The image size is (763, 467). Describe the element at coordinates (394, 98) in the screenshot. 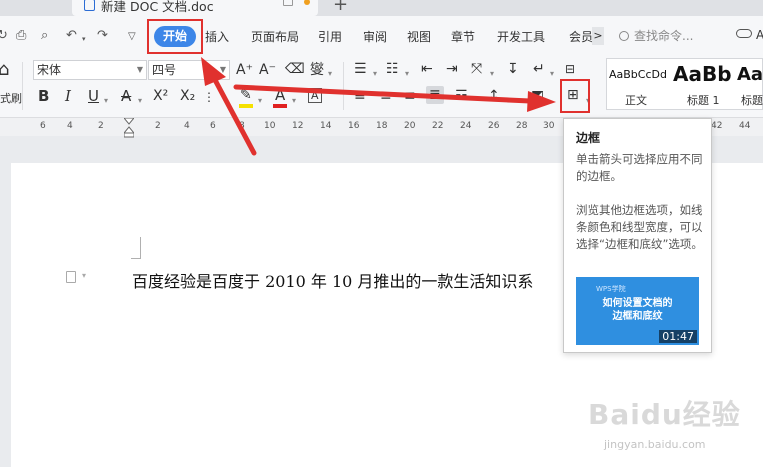

I see `annotation-arrow-to-border-button` at that location.